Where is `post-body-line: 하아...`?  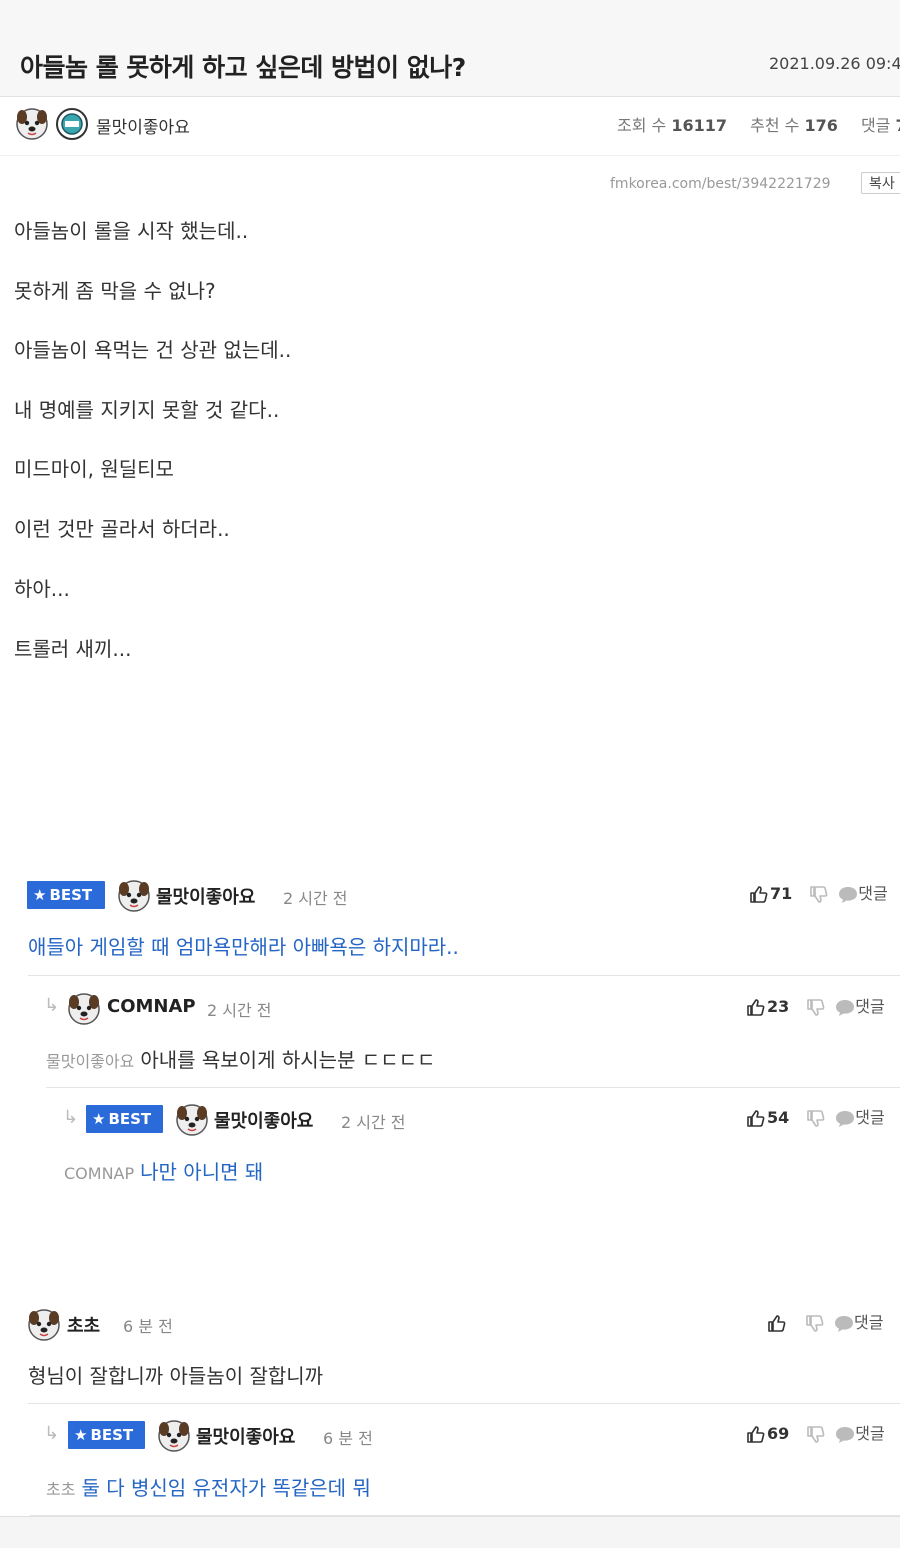 post-body-line: 하아... is located at coordinates (42, 587).